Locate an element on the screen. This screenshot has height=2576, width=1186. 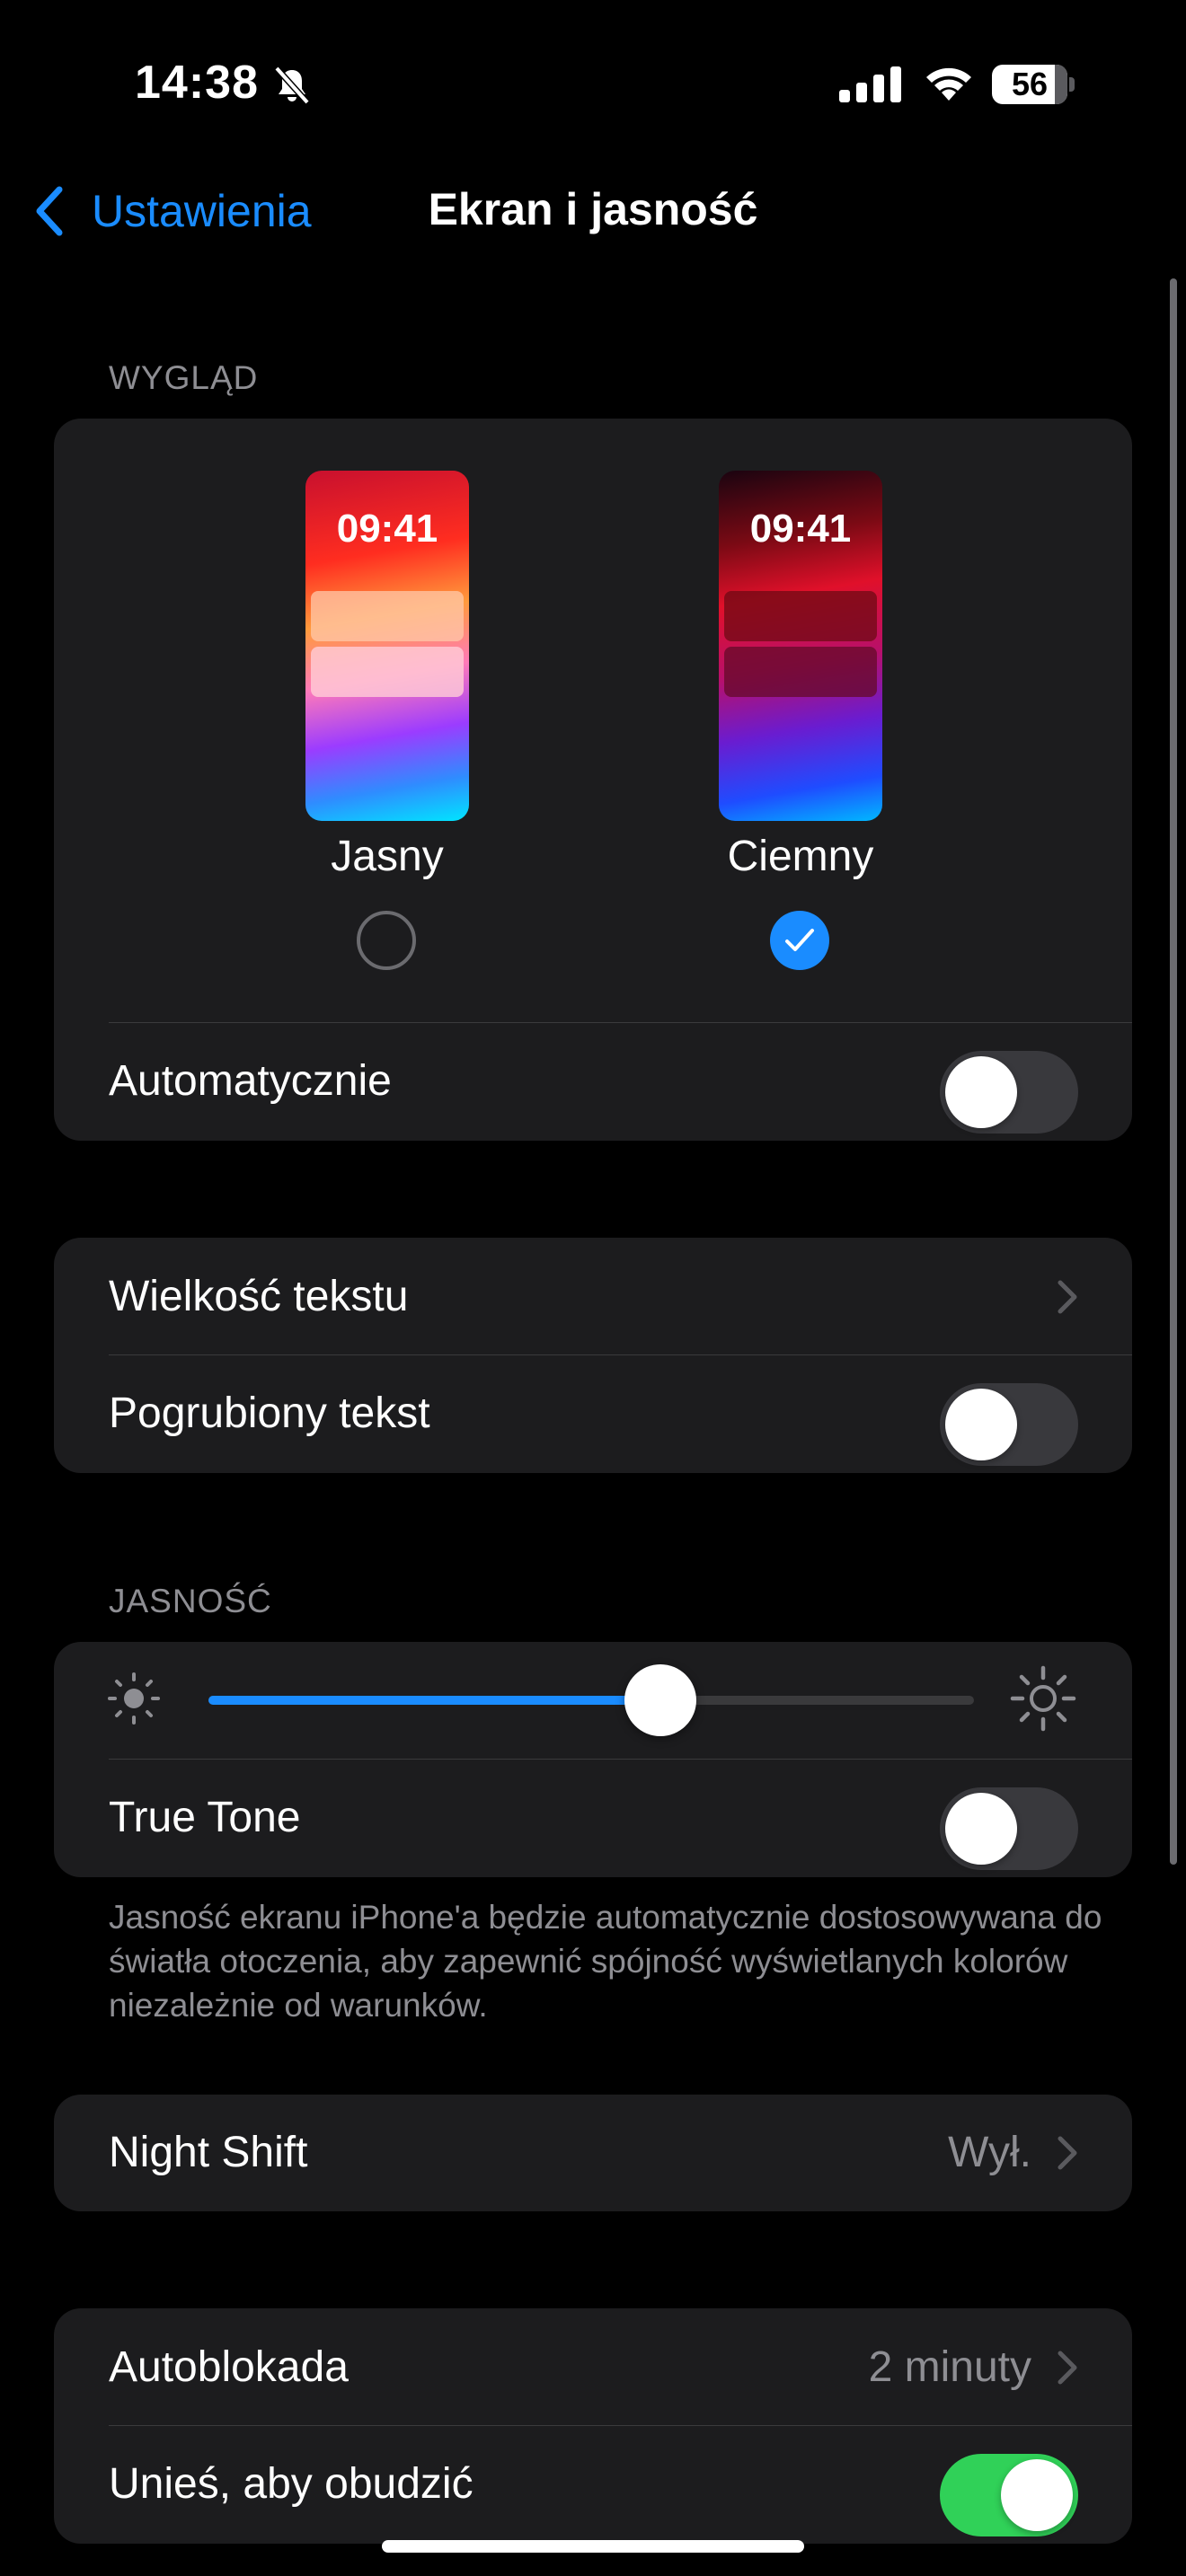
brightness-card: True Tone is located at coordinates (593, 1759).